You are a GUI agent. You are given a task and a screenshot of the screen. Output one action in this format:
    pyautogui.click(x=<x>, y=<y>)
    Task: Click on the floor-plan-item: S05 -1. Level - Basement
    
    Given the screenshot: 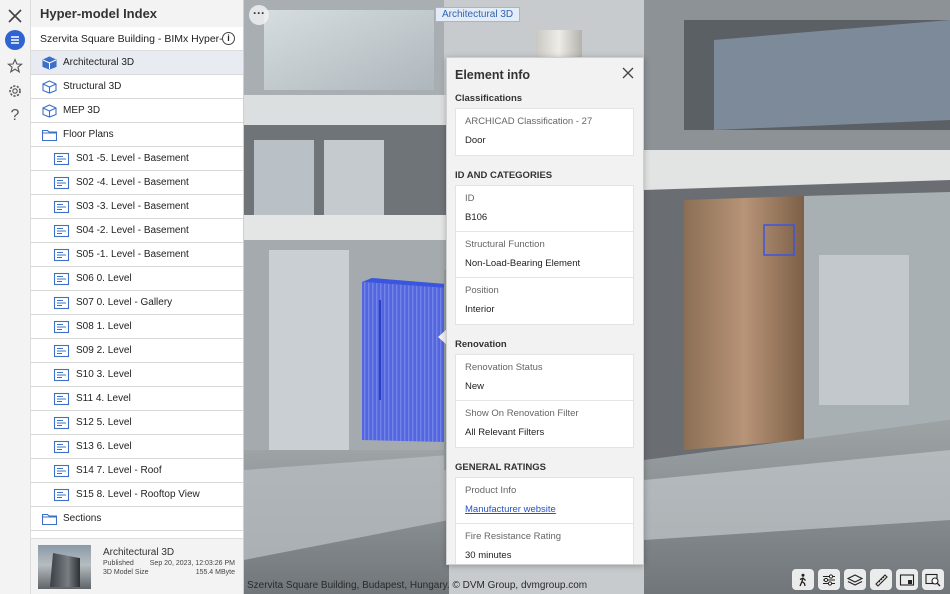 What is the action you would take?
    pyautogui.click(x=137, y=255)
    